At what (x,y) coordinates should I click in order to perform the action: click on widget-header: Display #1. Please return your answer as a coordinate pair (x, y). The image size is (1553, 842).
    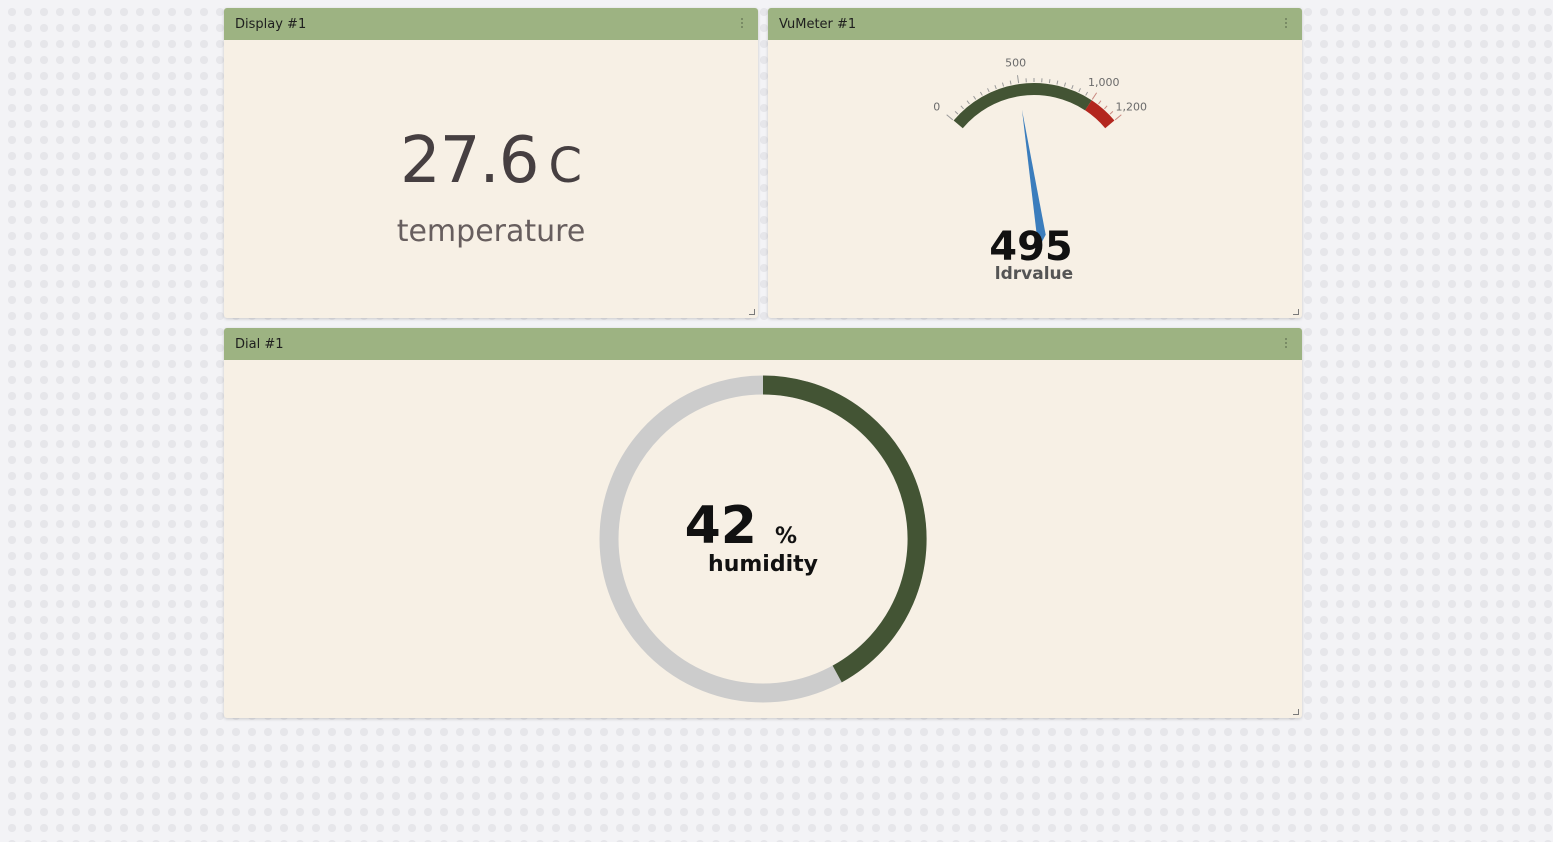
    Looking at the image, I should click on (491, 24).